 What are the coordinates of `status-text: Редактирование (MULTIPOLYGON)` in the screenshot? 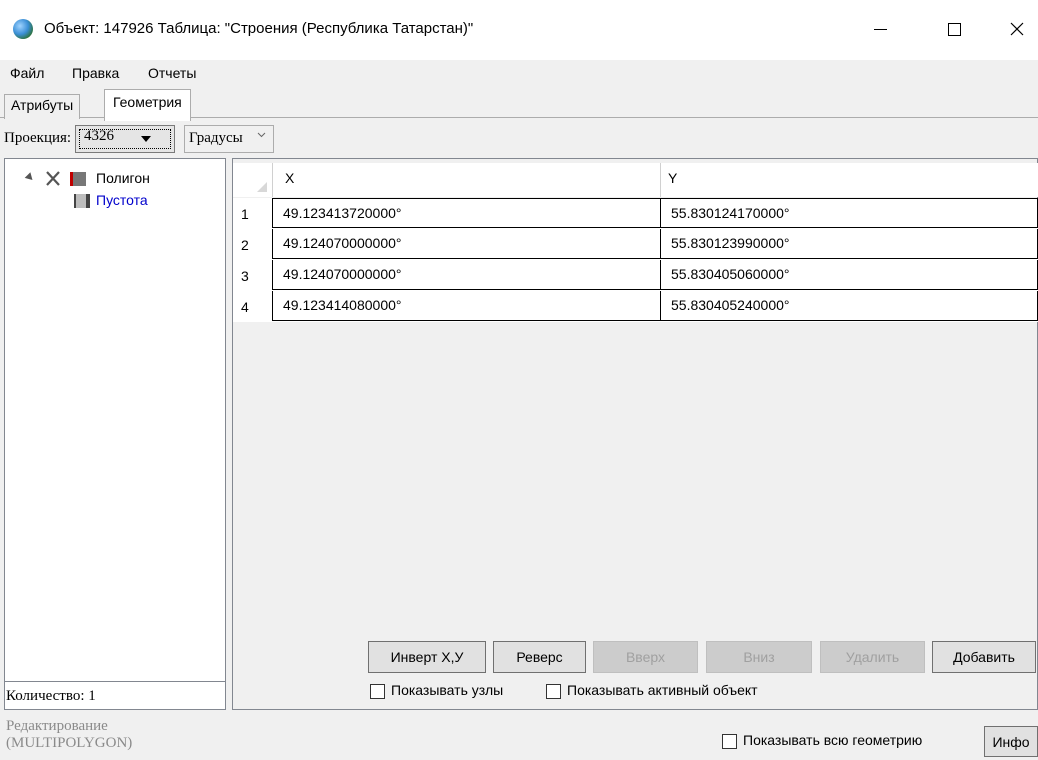 It's located at (96, 735).